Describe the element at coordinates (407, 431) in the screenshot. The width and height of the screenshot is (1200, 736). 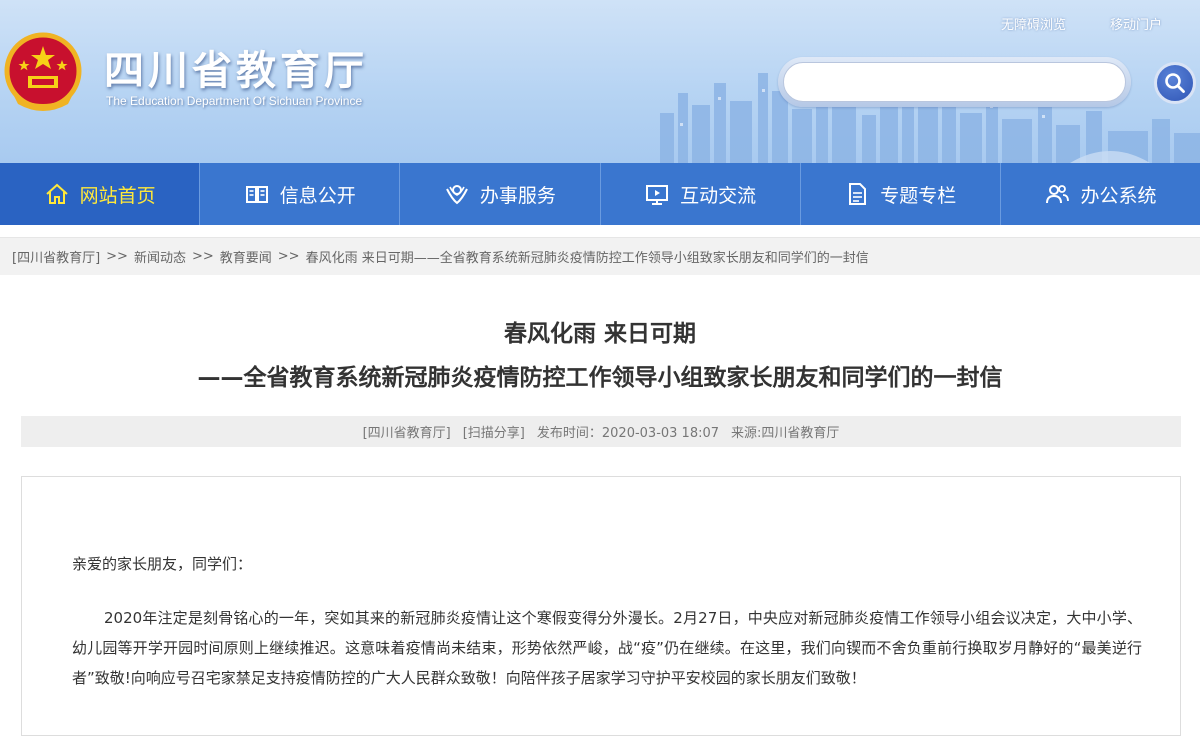
I see `meta-site-link: [四川省教育厅]` at that location.